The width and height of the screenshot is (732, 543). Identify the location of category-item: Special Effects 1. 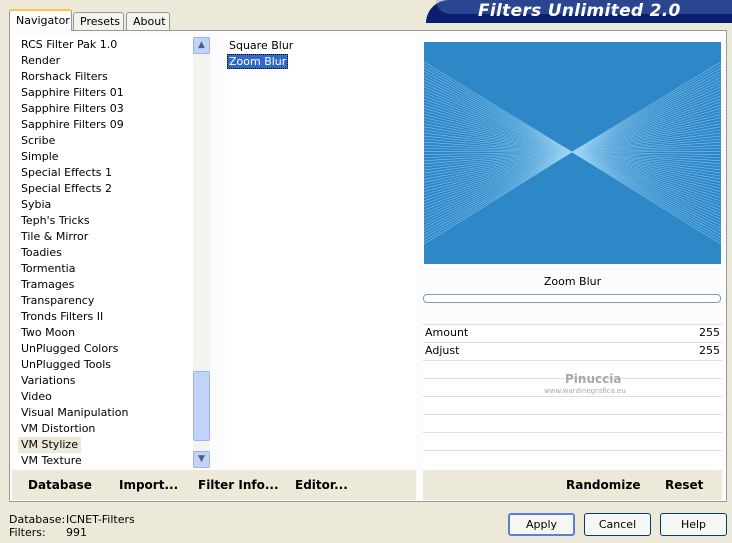
(66, 173).